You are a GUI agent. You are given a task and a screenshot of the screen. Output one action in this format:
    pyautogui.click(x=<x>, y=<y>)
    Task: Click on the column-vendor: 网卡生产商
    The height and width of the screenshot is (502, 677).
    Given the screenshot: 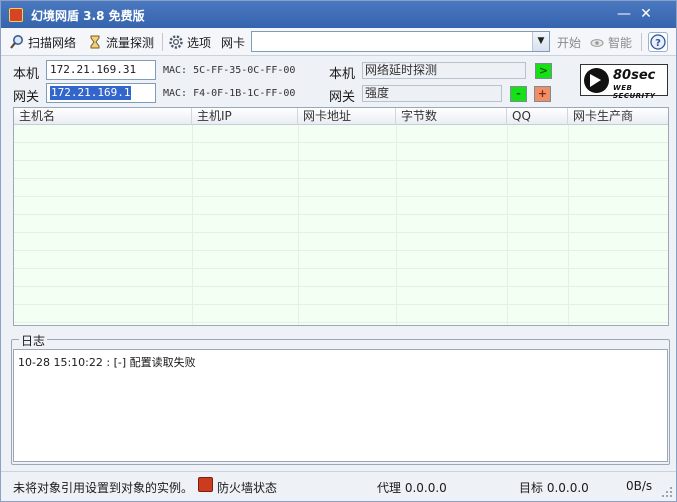 What is the action you would take?
    pyautogui.click(x=618, y=116)
    